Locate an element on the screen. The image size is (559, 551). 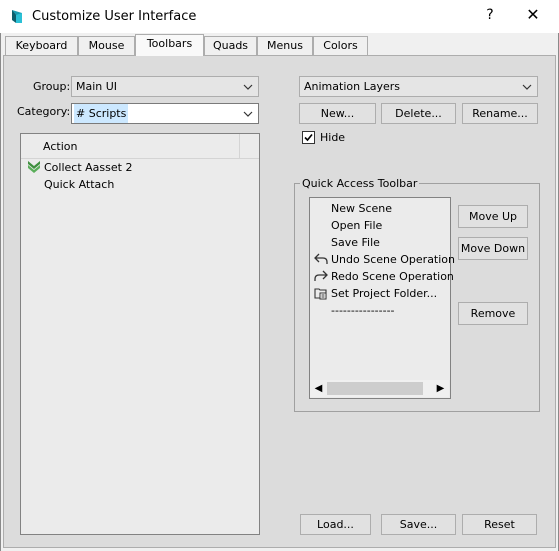
toolbar-dropdown-value: Animation Layers is located at coordinates (352, 86).